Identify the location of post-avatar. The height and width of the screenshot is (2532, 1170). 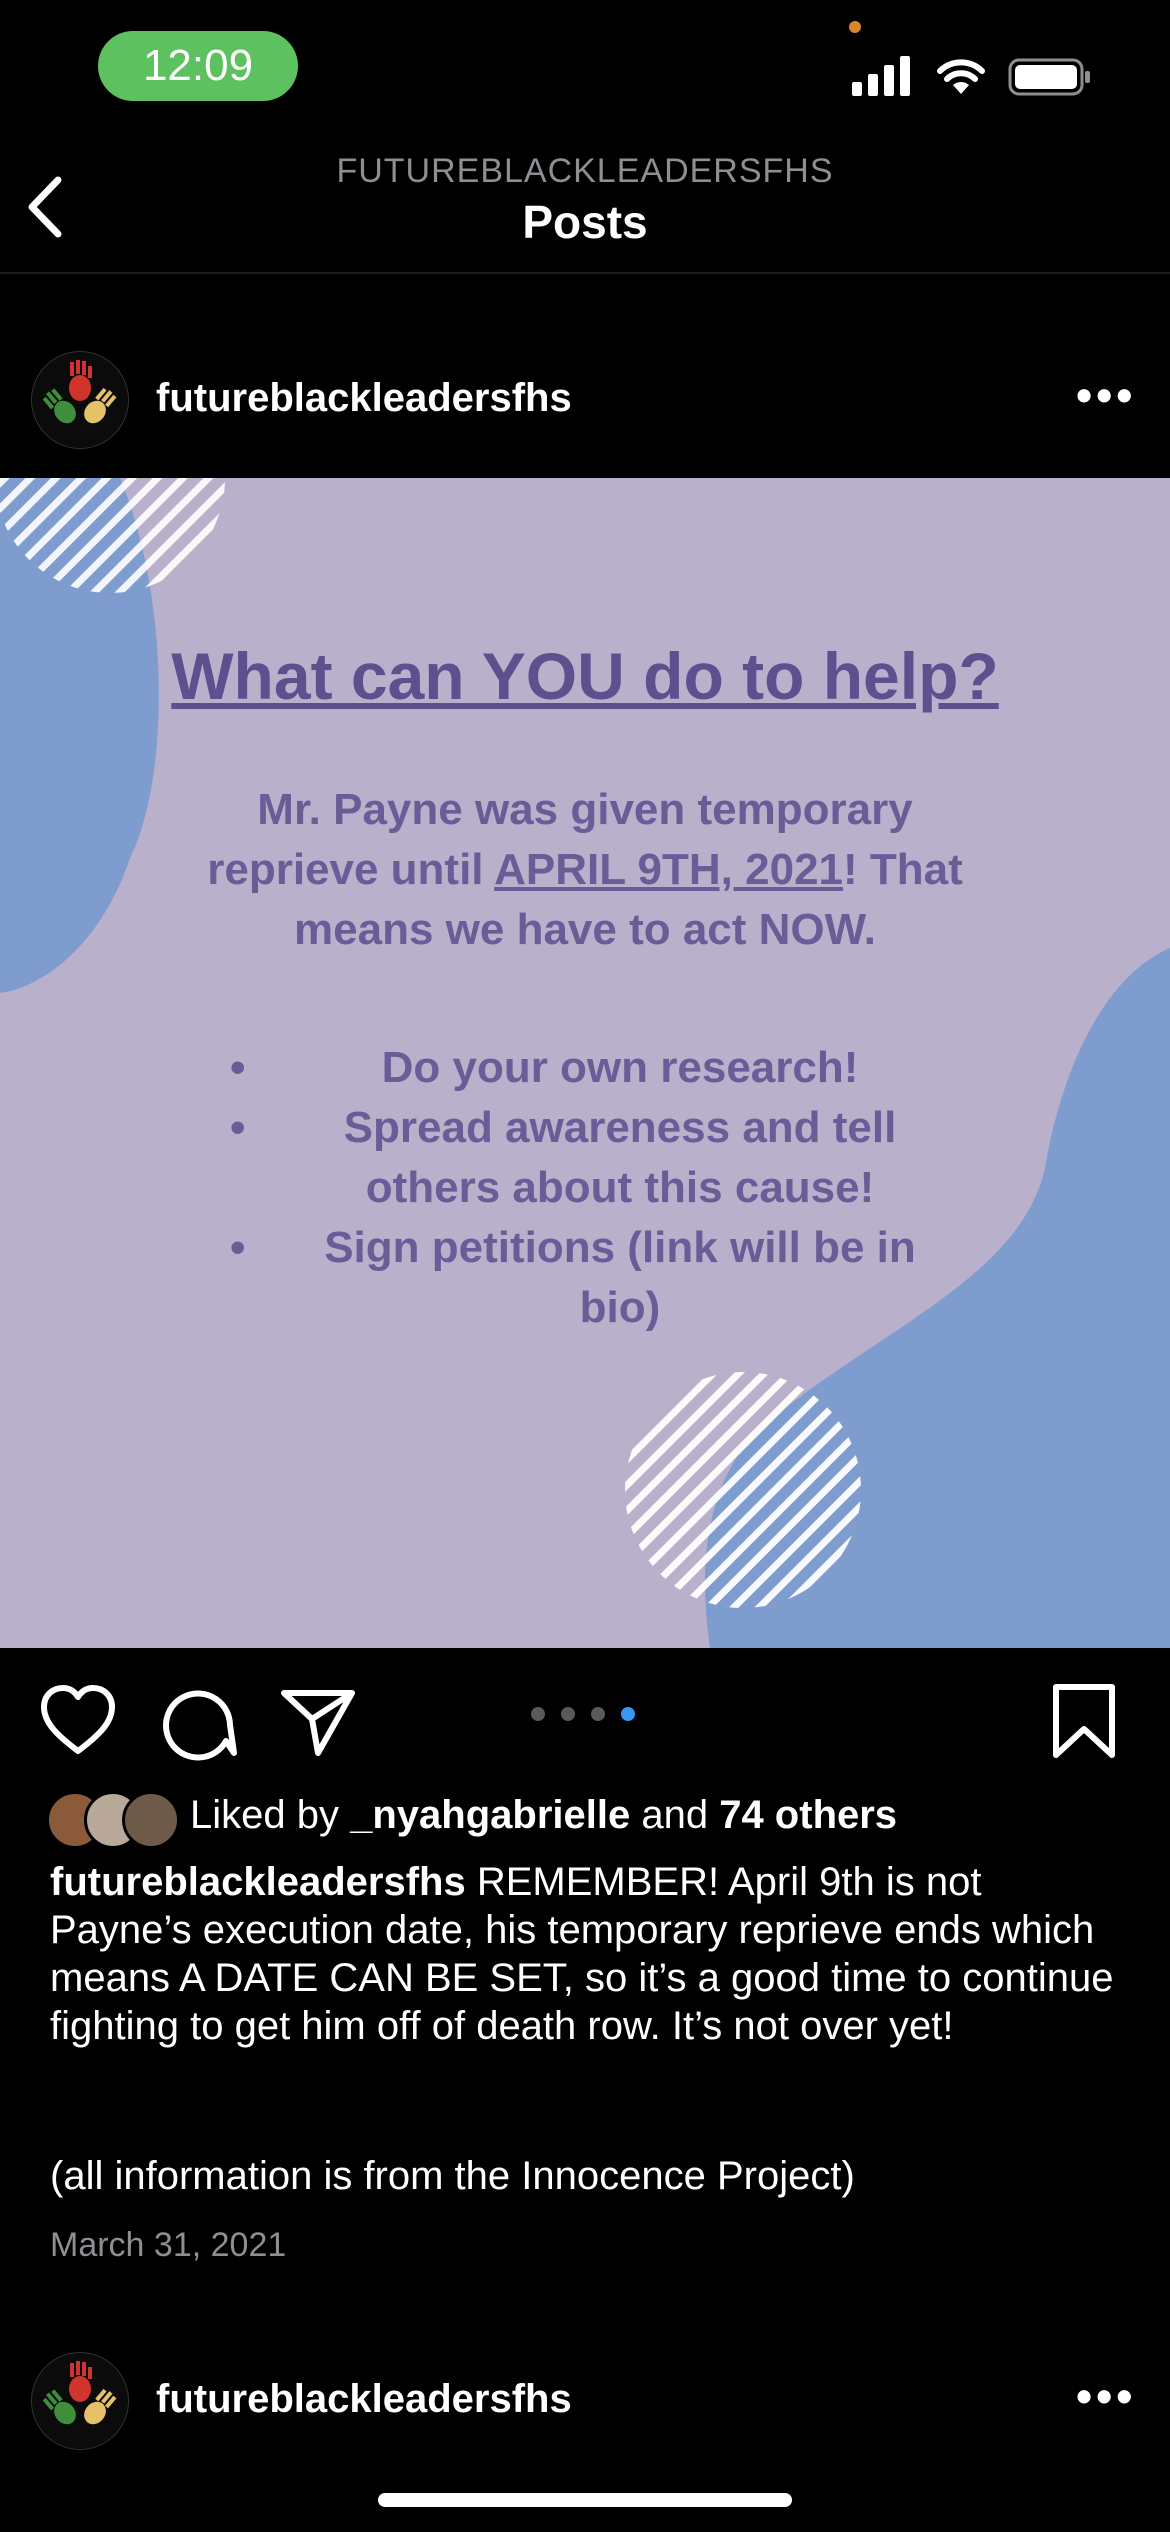
(80, 400).